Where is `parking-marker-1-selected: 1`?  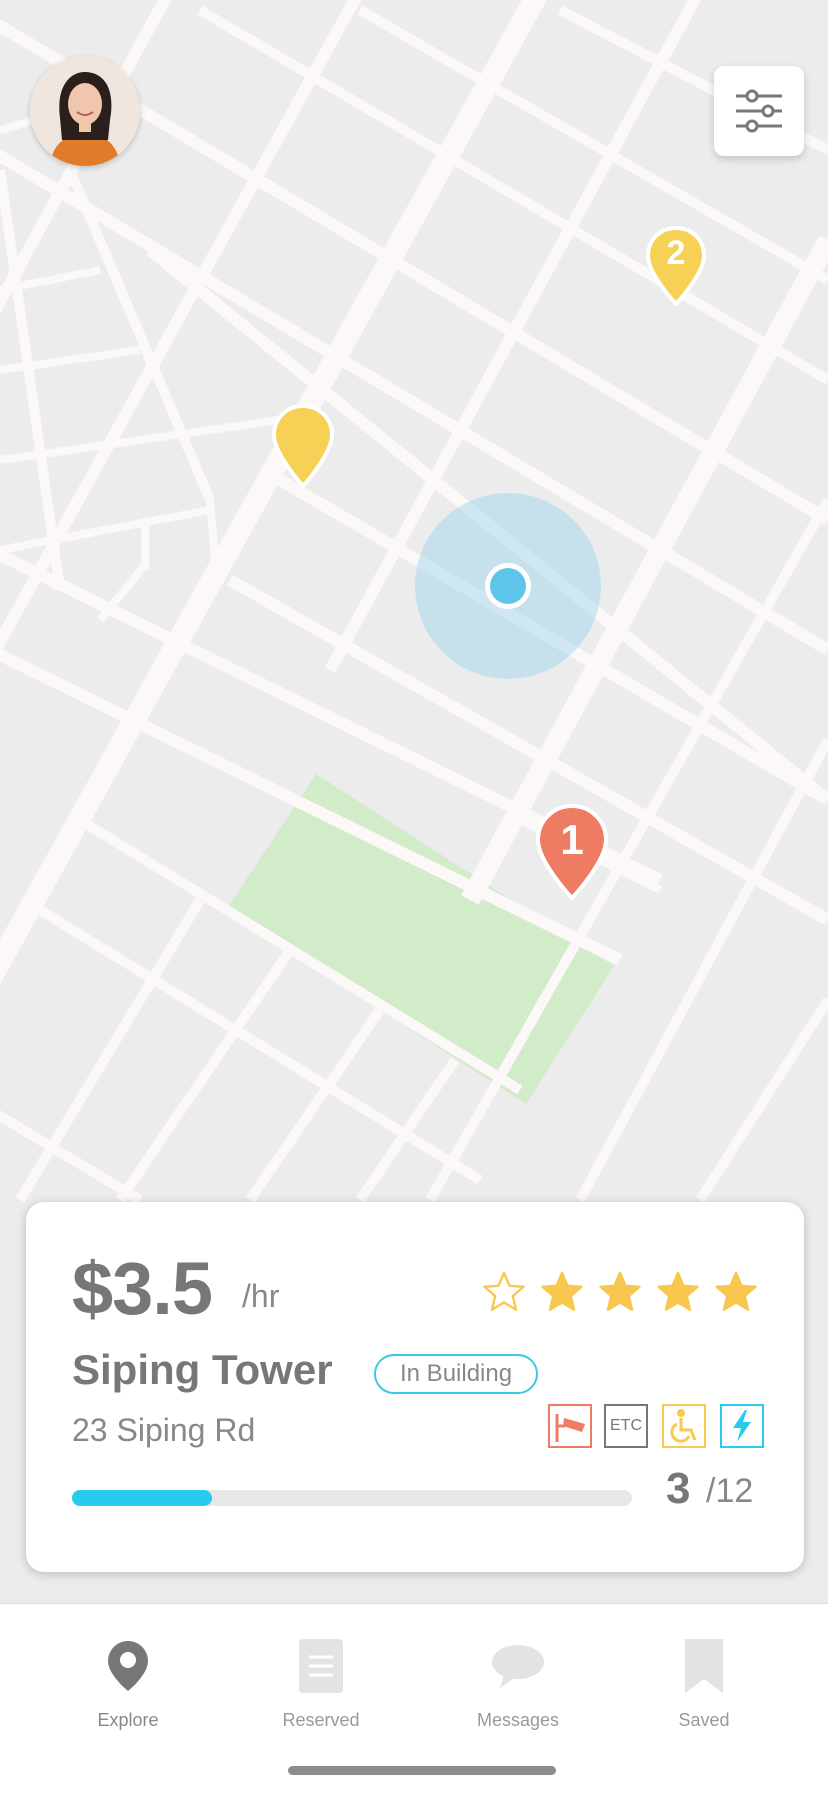 parking-marker-1-selected: 1 is located at coordinates (572, 852).